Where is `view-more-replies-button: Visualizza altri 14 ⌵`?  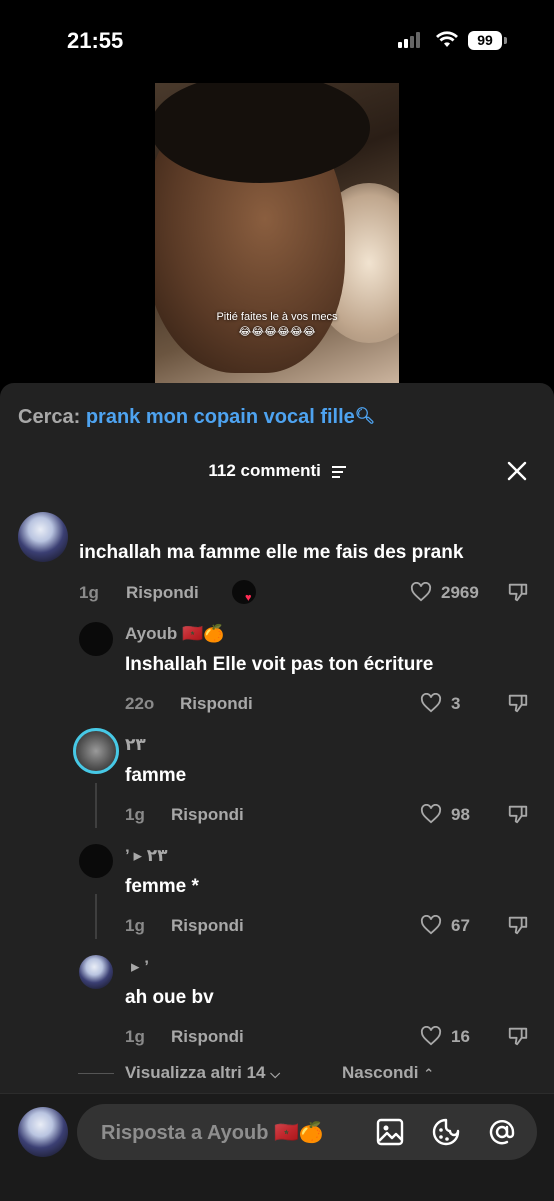 view-more-replies-button: Visualizza altri 14 ⌵ is located at coordinates (202, 1073).